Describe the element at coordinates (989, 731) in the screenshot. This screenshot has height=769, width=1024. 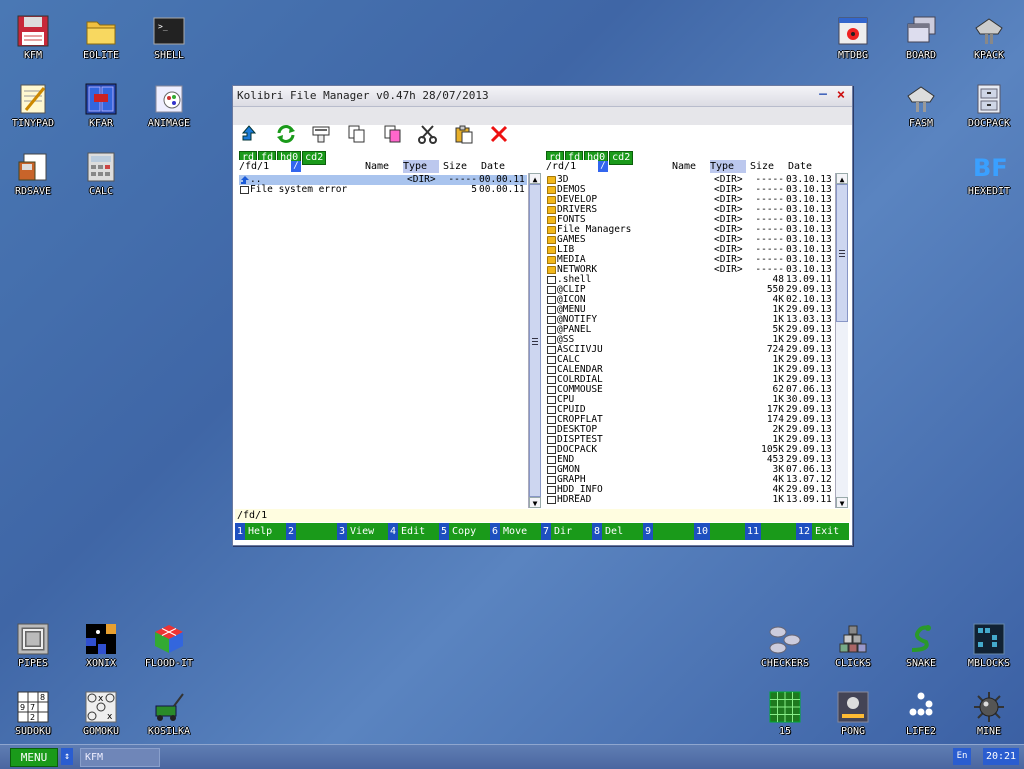
I see `desktop-icon-label: MINE` at that location.